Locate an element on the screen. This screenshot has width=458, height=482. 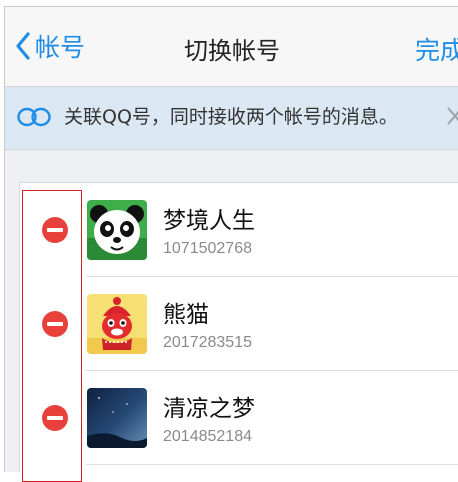
night-sky-avatar is located at coordinates (117, 418).